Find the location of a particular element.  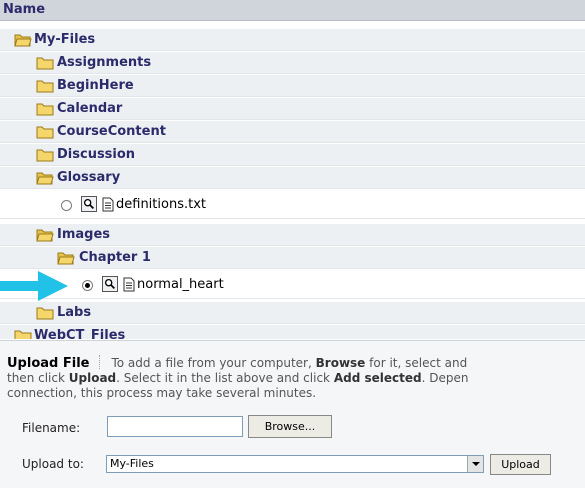

filename-field is located at coordinates (175, 426).